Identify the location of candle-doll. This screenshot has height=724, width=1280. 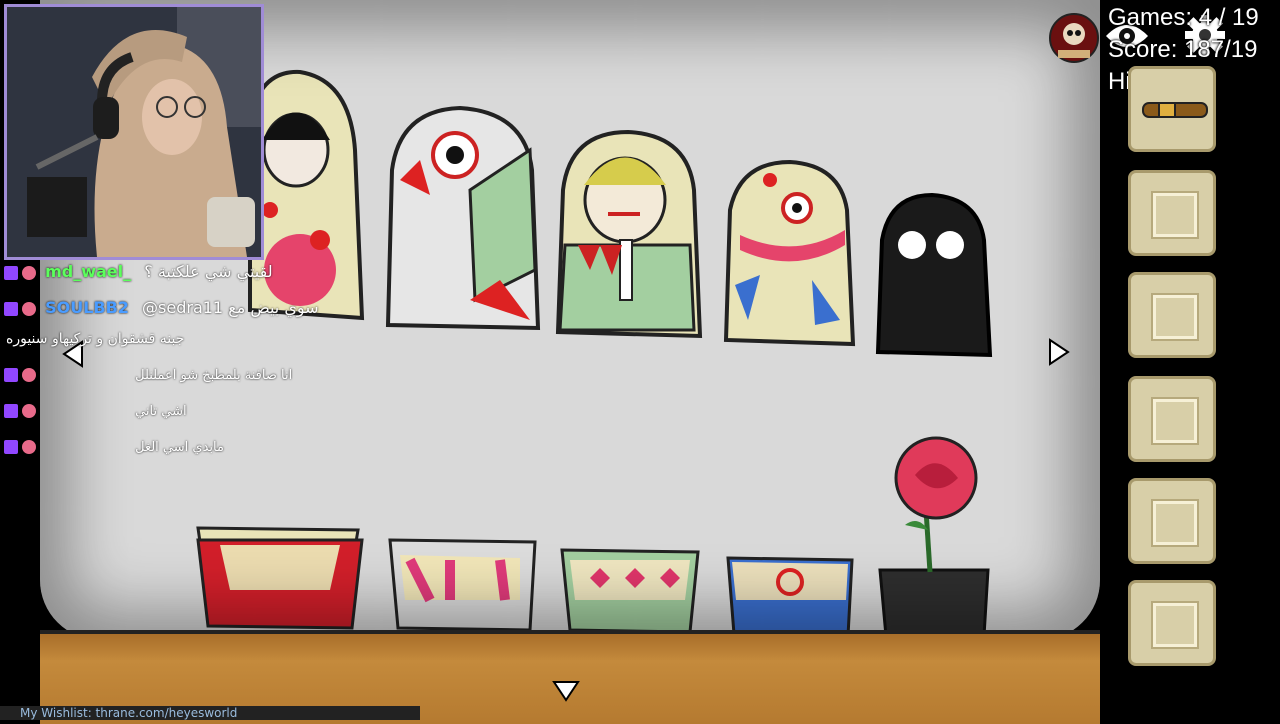
(629, 234).